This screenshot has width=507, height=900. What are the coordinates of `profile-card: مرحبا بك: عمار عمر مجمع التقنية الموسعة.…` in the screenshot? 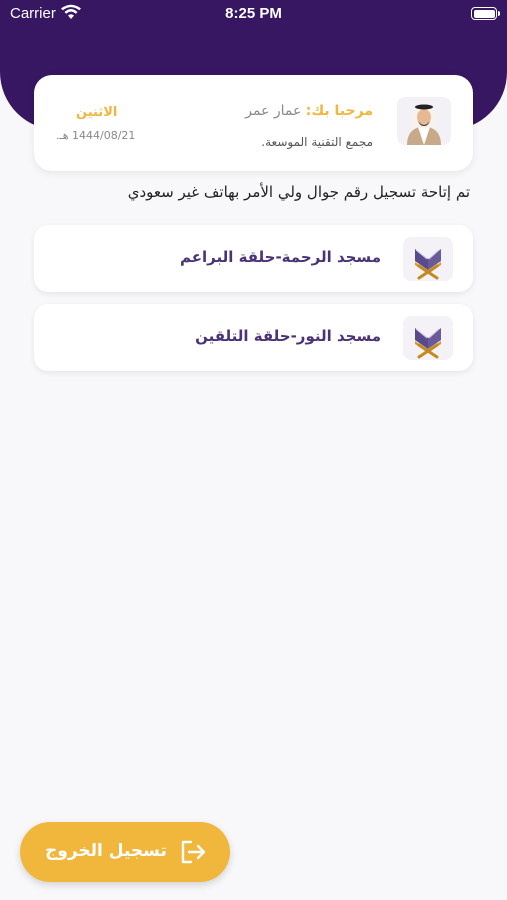 It's located at (253, 123).